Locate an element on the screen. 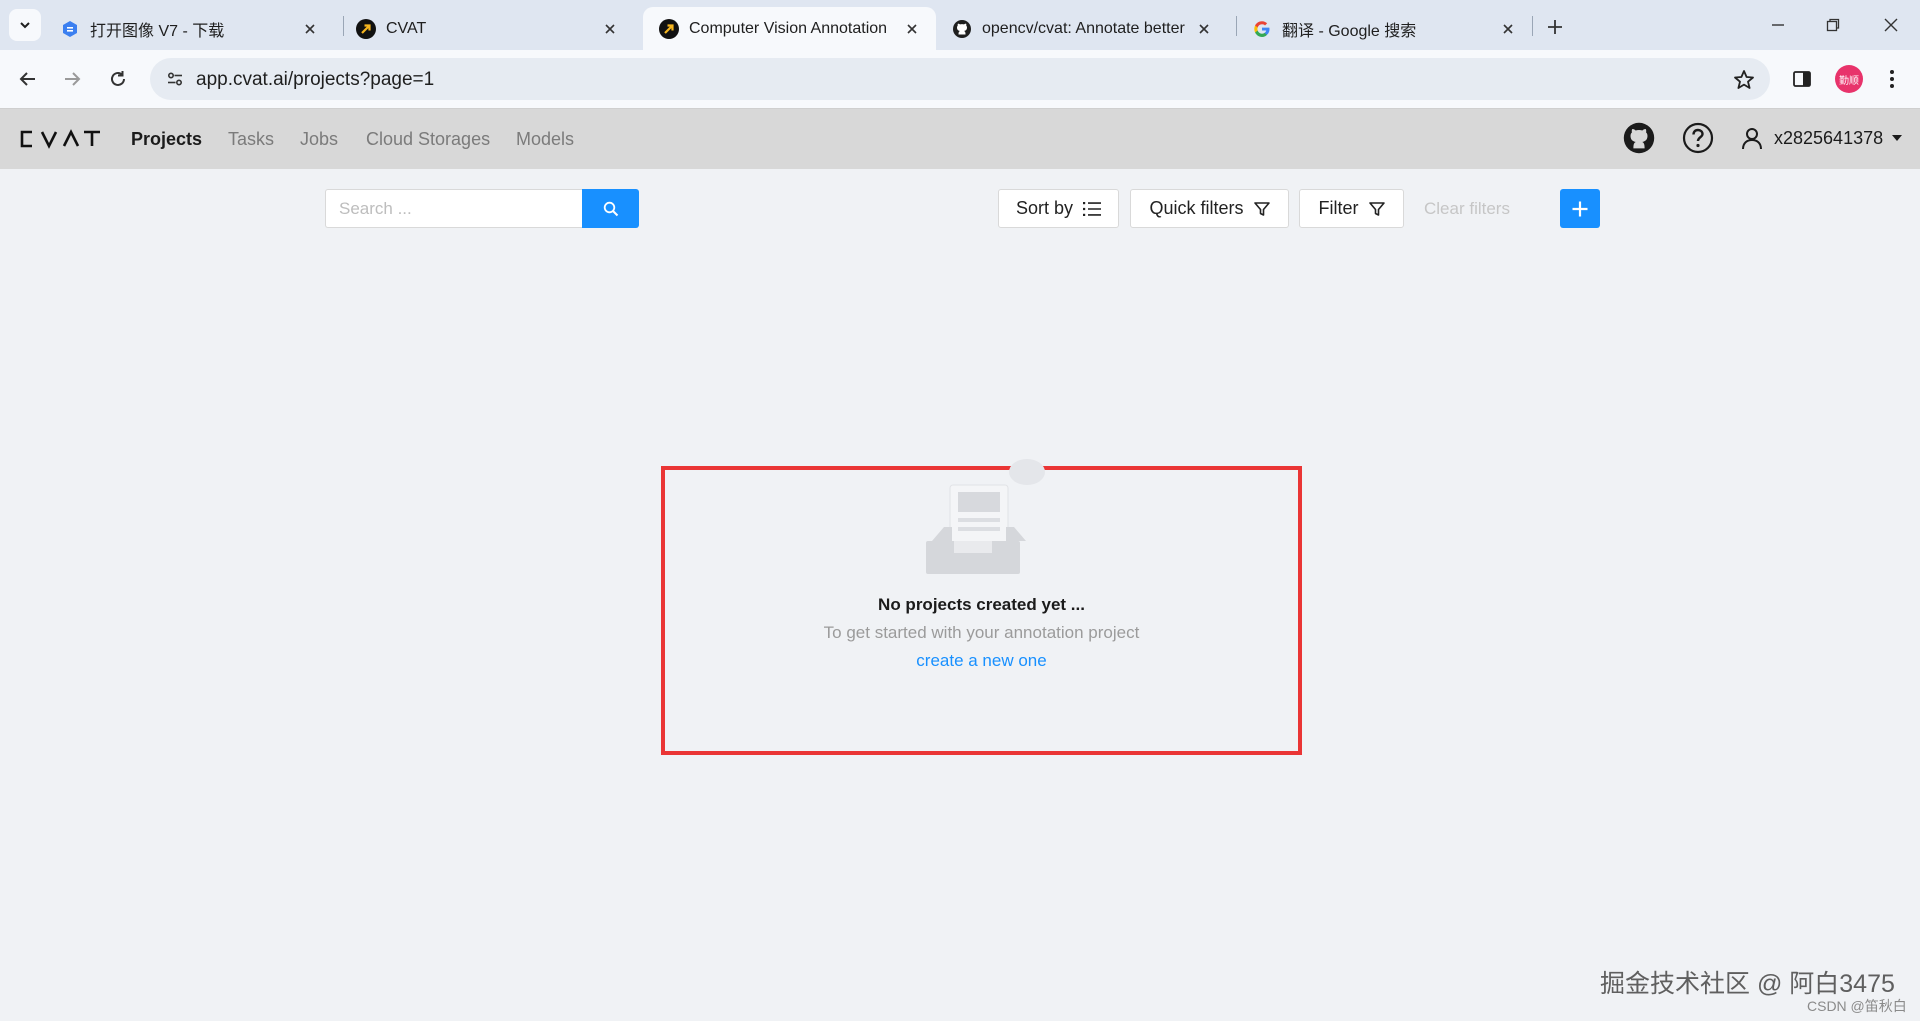 The image size is (1920, 1021). github-icon is located at coordinates (1639, 138).